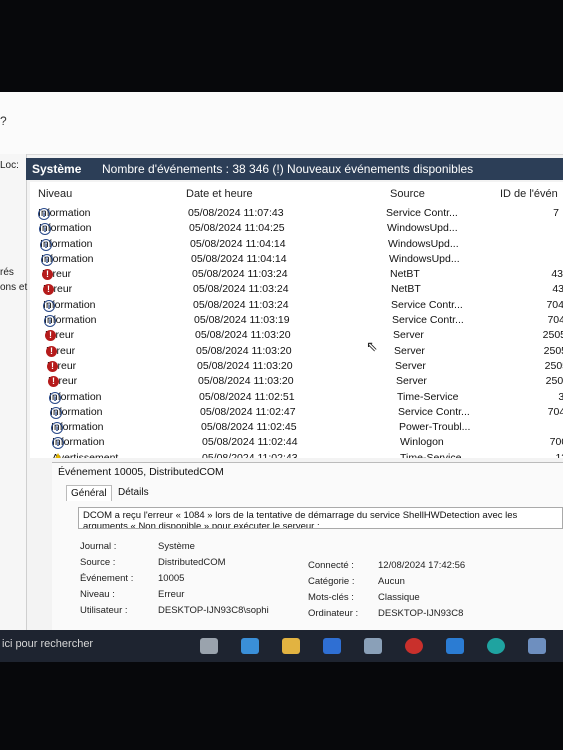 This screenshot has height=750, width=563. I want to click on column-headers: Niveau Date et heure Source ID de l'évén, so click(296, 194).